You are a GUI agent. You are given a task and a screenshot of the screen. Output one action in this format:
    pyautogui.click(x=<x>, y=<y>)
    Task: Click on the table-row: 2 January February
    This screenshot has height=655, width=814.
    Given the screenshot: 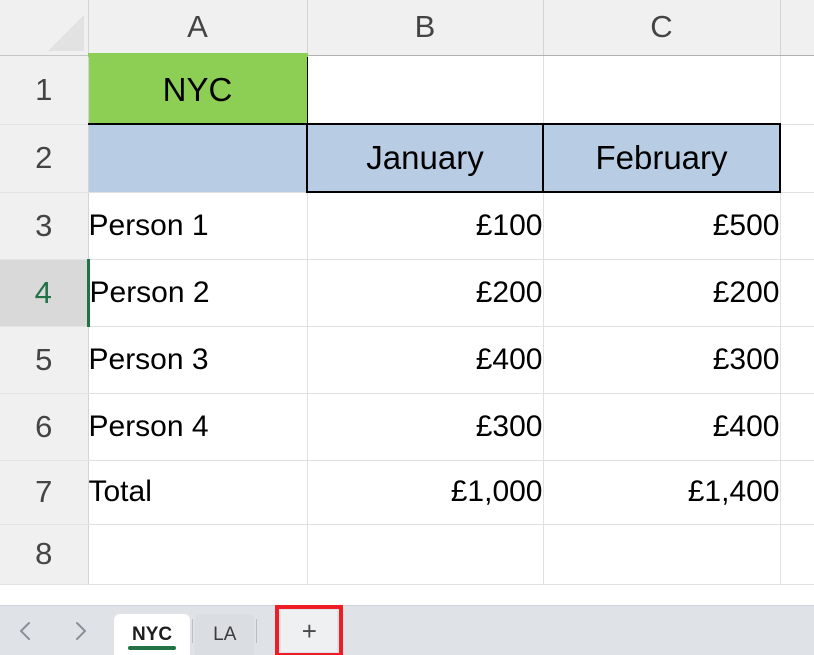 What is the action you would take?
    pyautogui.click(x=407, y=158)
    